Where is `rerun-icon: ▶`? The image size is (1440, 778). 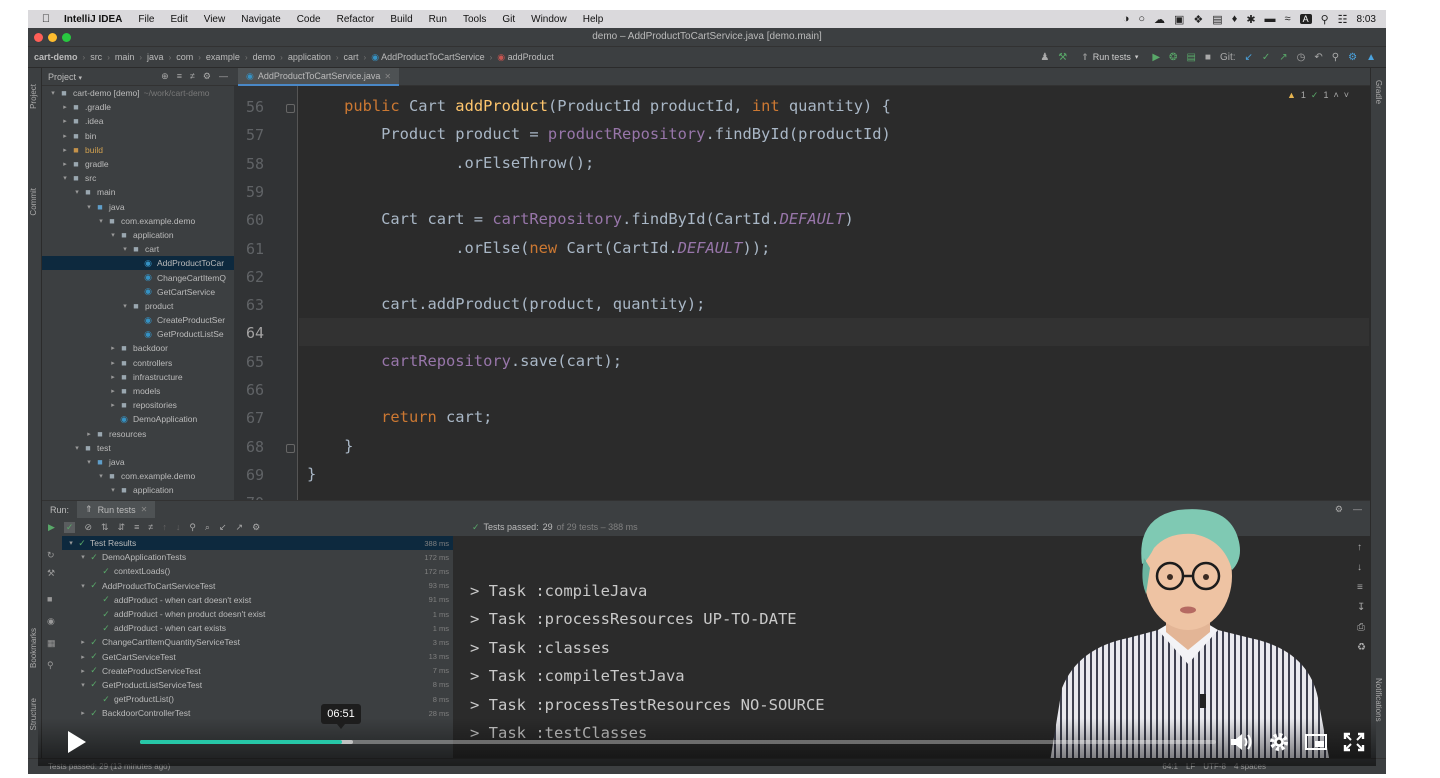
rerun-icon: ▶ is located at coordinates (51, 527).